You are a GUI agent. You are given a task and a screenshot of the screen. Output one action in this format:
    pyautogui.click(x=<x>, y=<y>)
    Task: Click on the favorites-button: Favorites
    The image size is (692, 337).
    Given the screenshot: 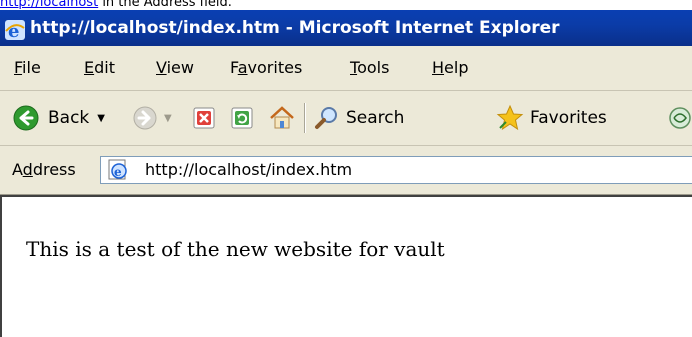 What is the action you would take?
    pyautogui.click(x=551, y=118)
    